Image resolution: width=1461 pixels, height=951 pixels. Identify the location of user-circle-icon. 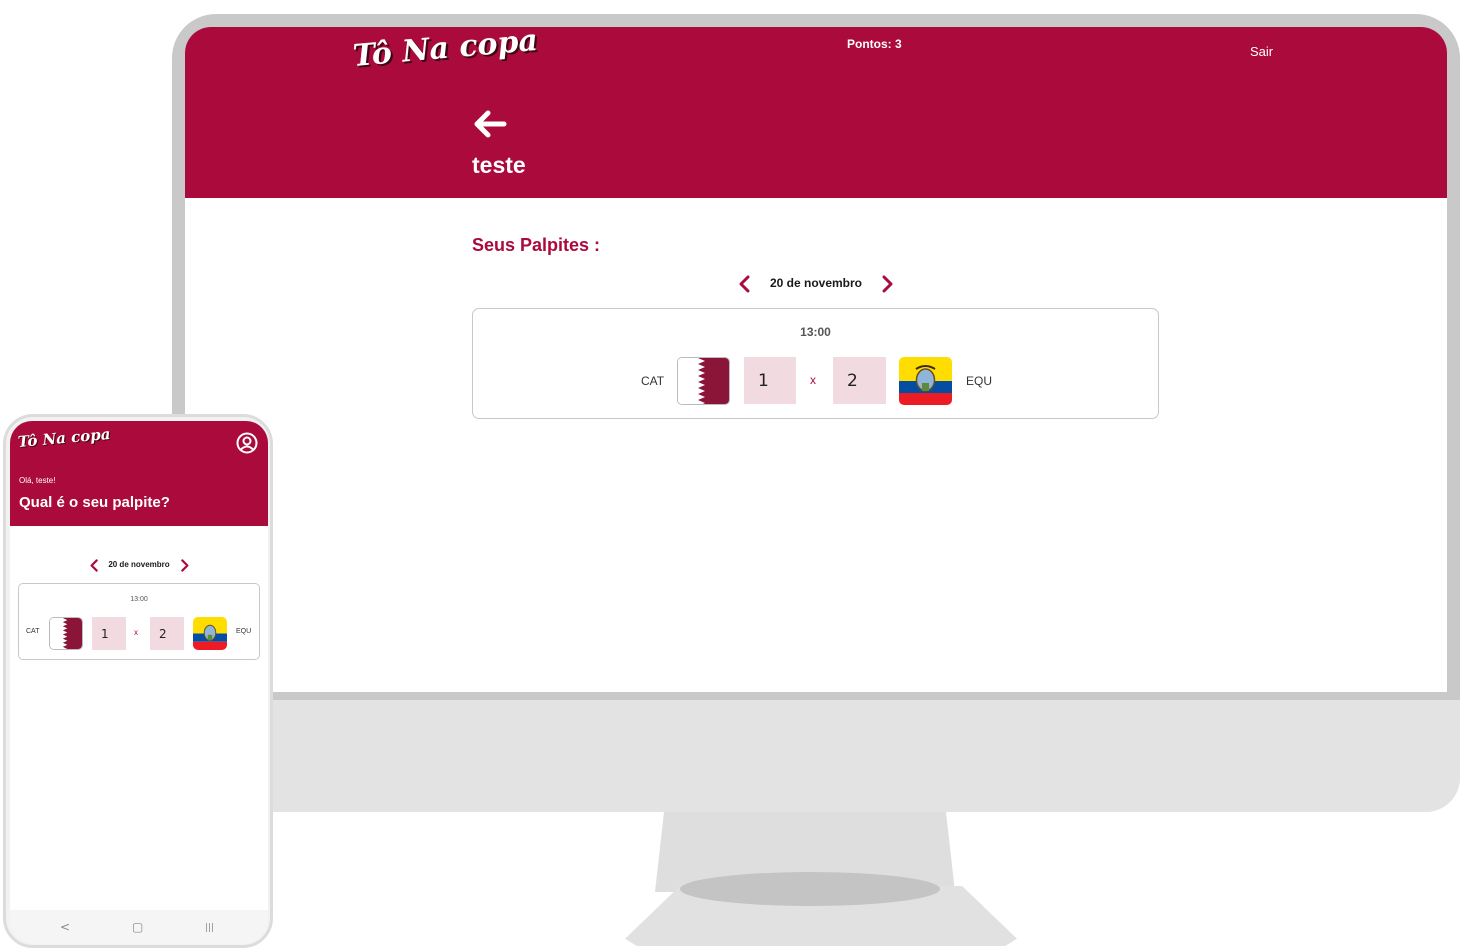
(247, 443).